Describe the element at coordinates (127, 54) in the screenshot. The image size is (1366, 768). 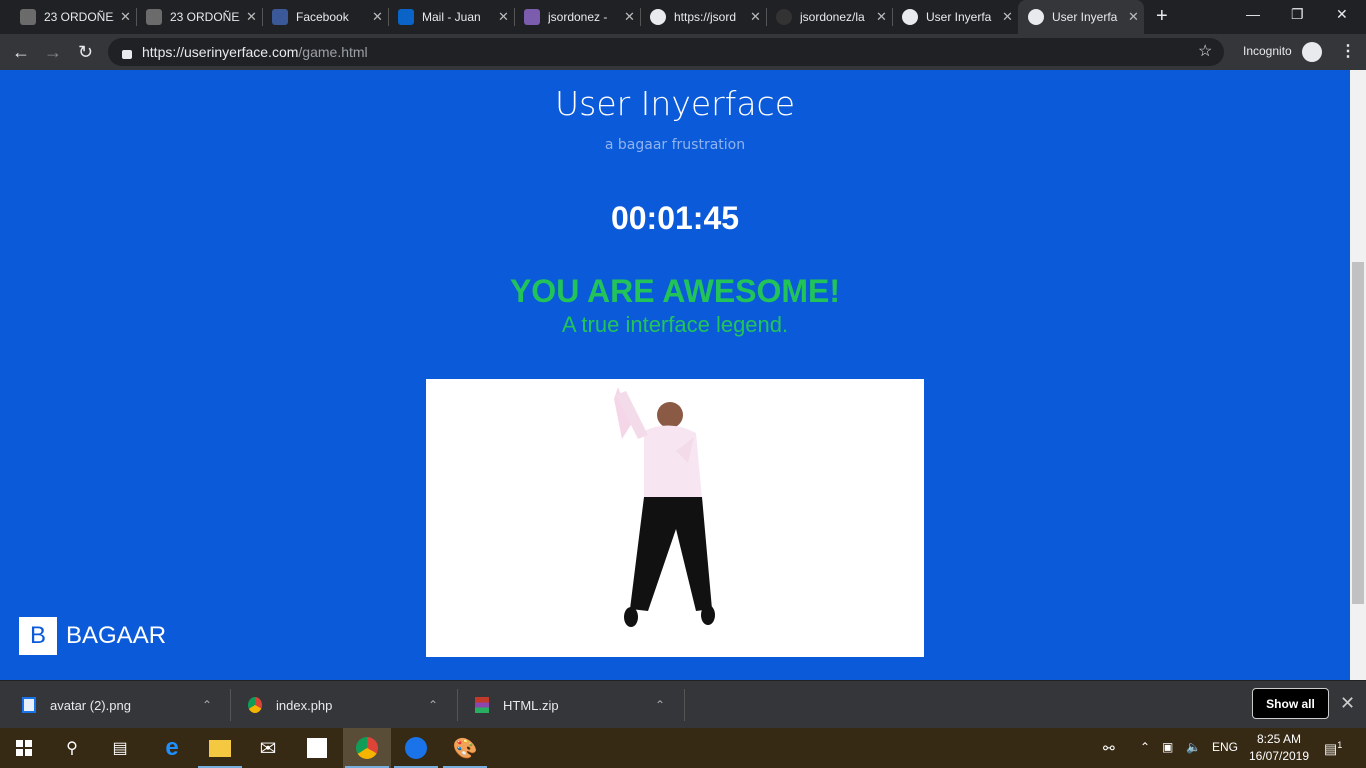
I see `lock-icon` at that location.